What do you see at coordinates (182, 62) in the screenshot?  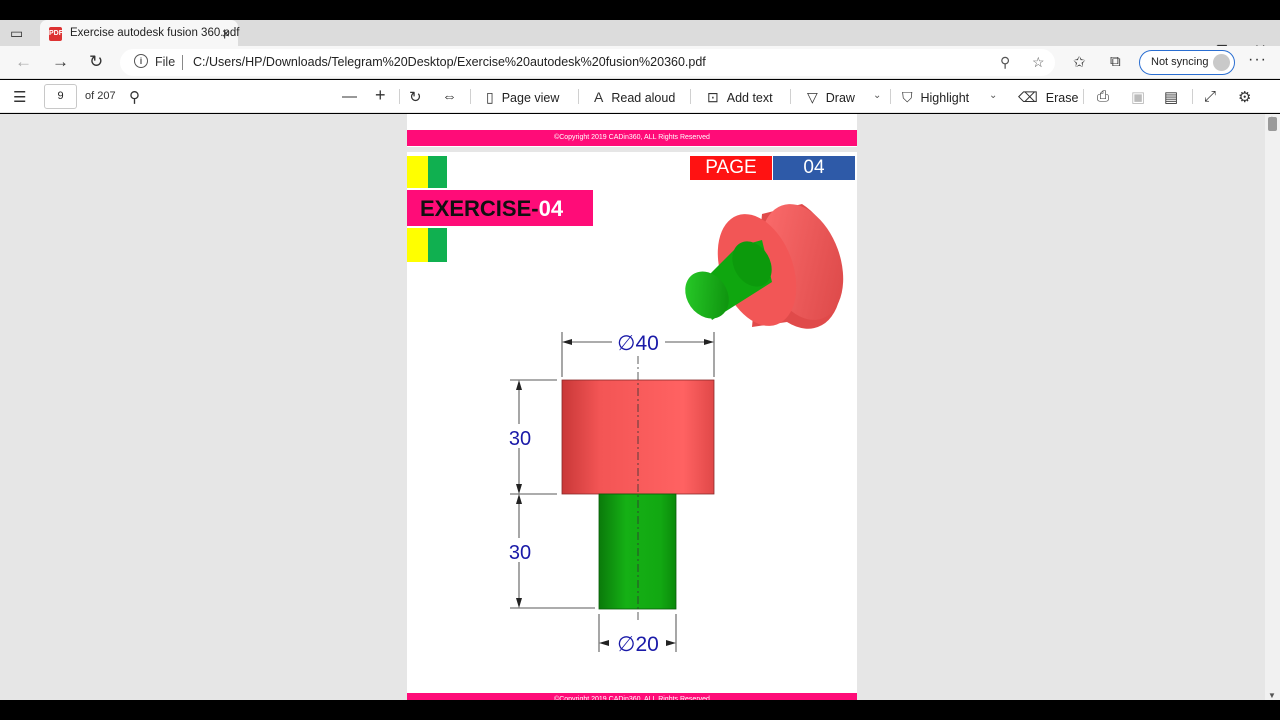 I see `url-separator` at bounding box center [182, 62].